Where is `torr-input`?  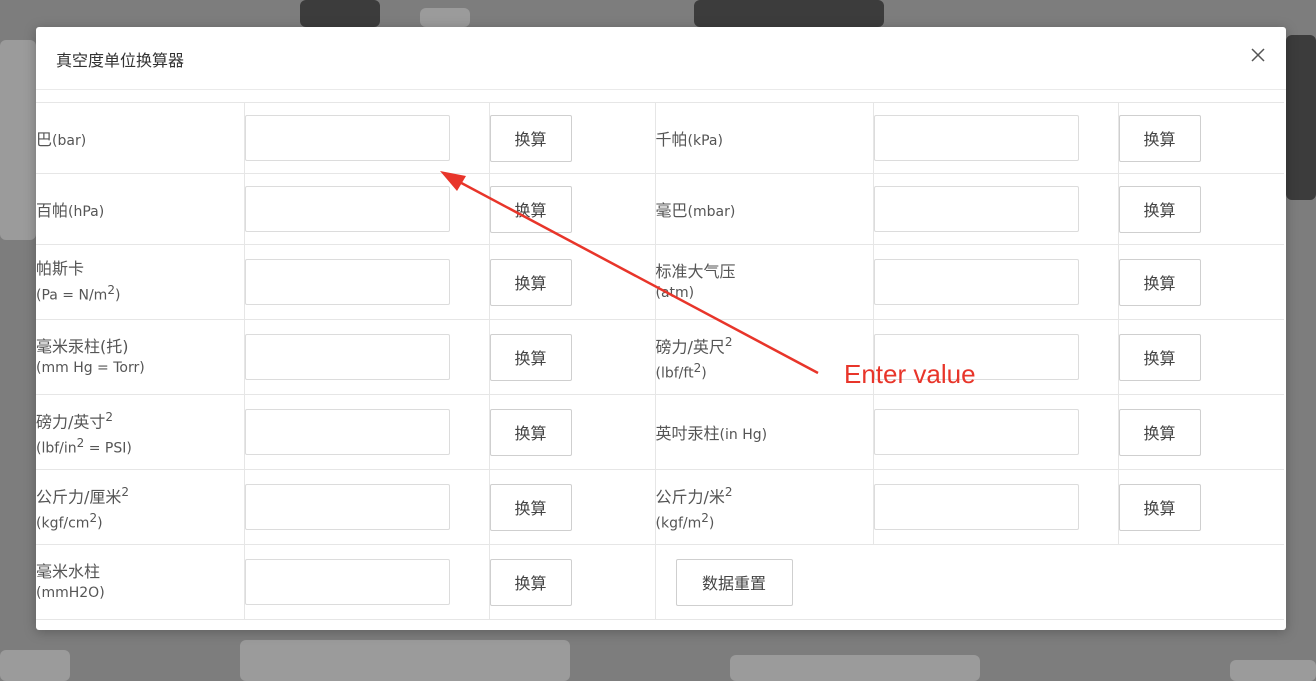
torr-input is located at coordinates (347, 357).